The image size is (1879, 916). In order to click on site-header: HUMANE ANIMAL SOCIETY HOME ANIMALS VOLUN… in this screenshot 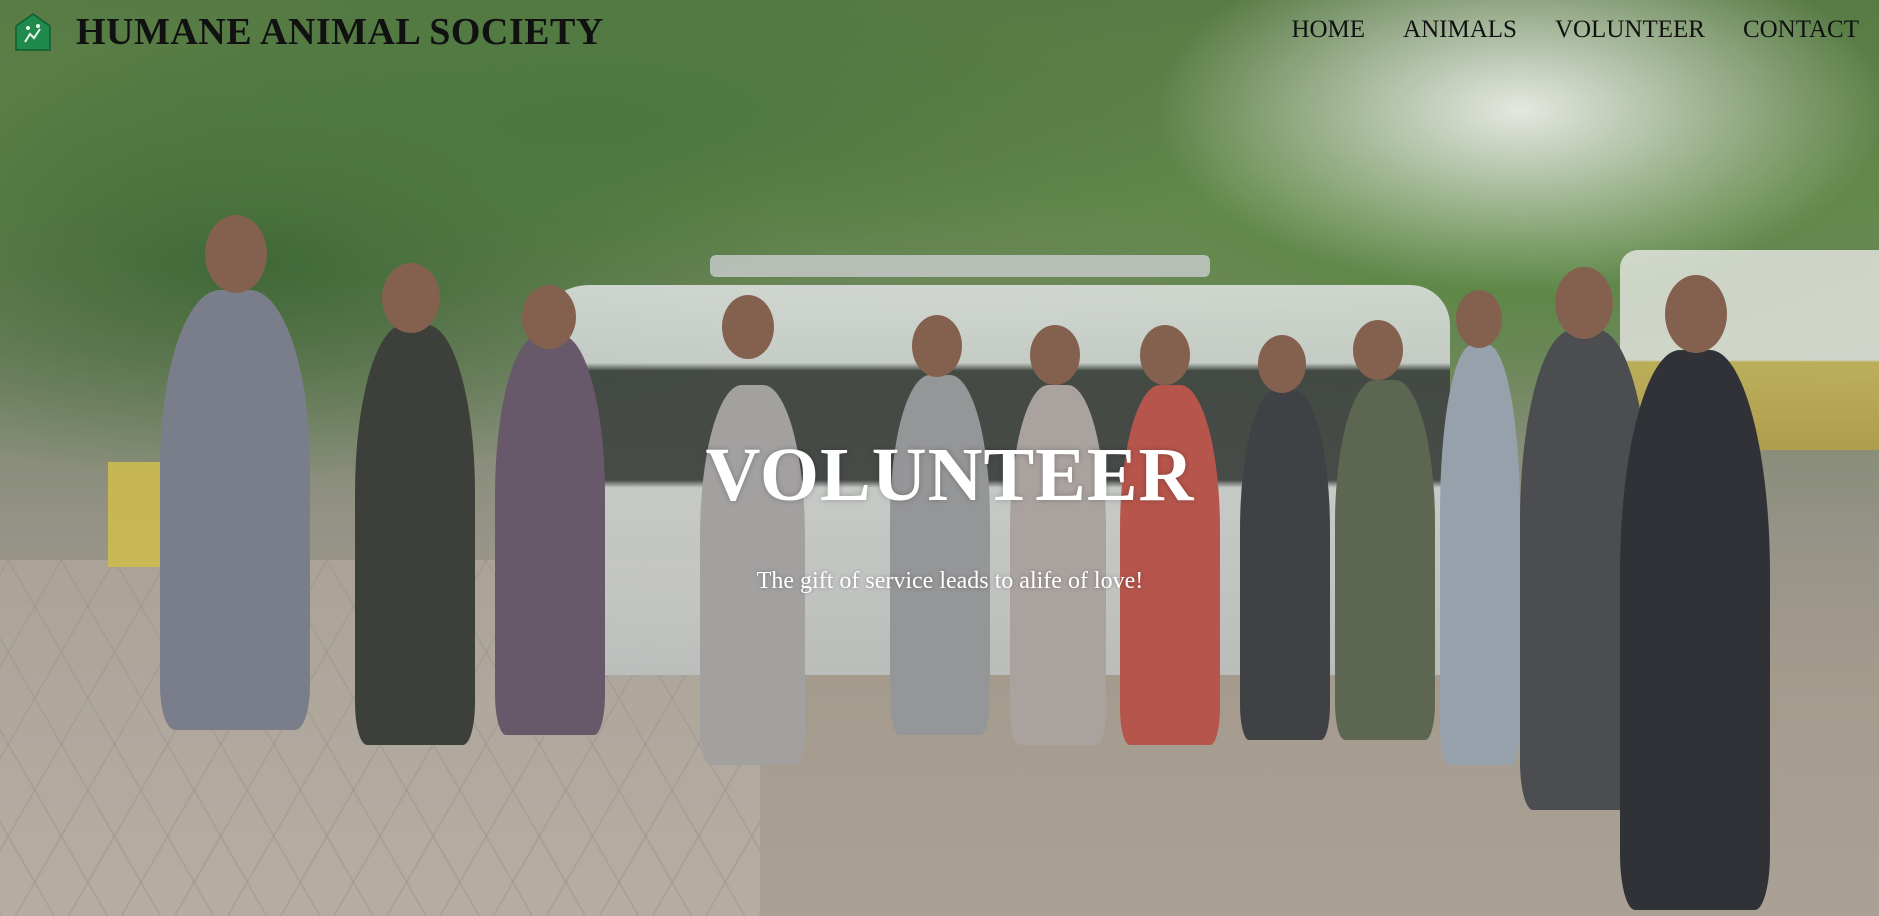, I will do `click(939, 32)`.